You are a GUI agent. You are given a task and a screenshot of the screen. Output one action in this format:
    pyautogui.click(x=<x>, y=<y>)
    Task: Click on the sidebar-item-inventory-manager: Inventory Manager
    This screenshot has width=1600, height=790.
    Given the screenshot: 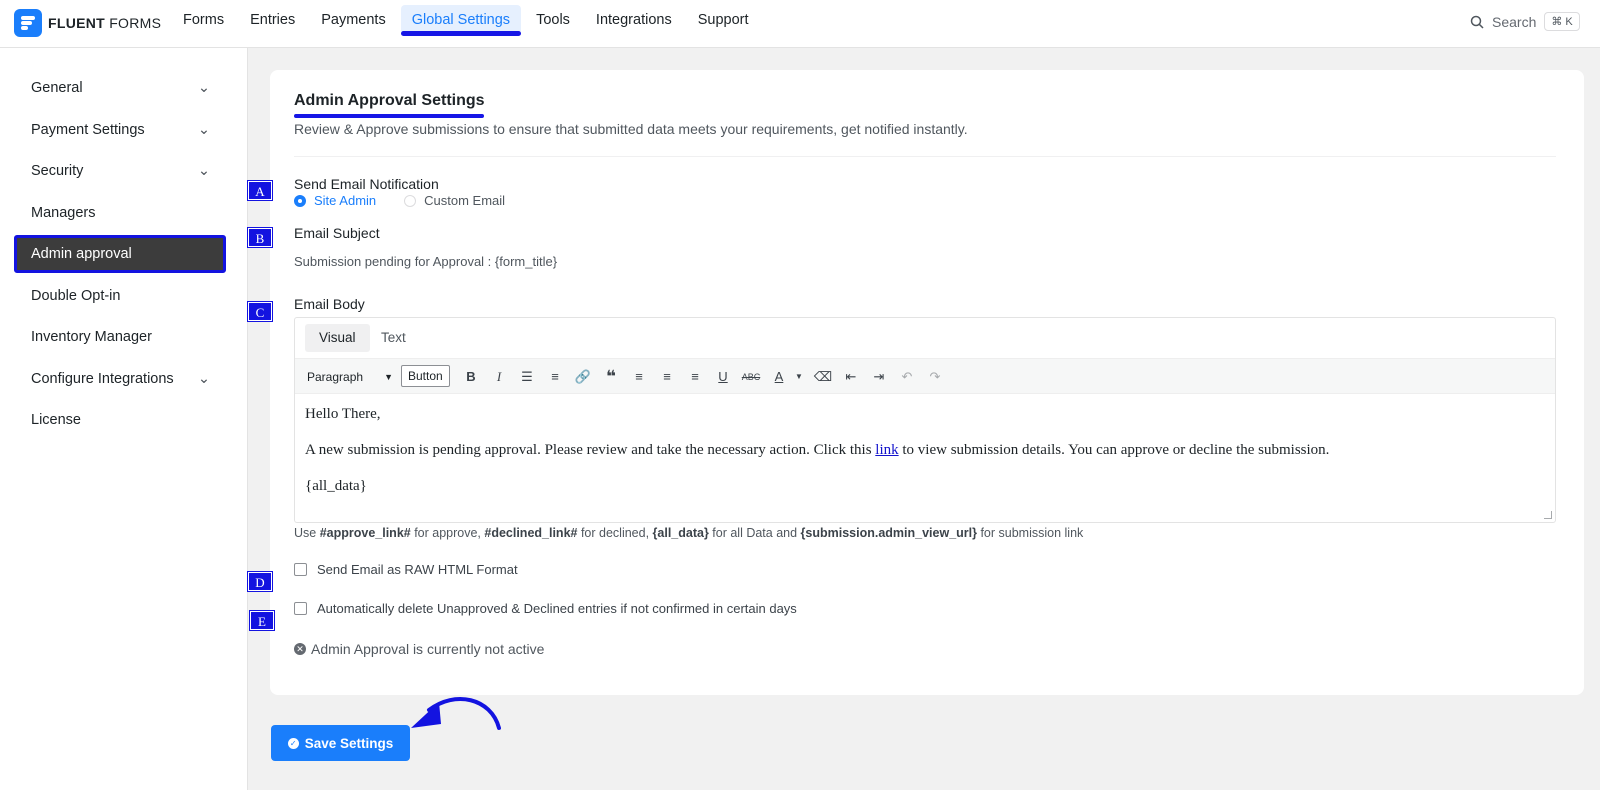 What is the action you would take?
    pyautogui.click(x=120, y=337)
    